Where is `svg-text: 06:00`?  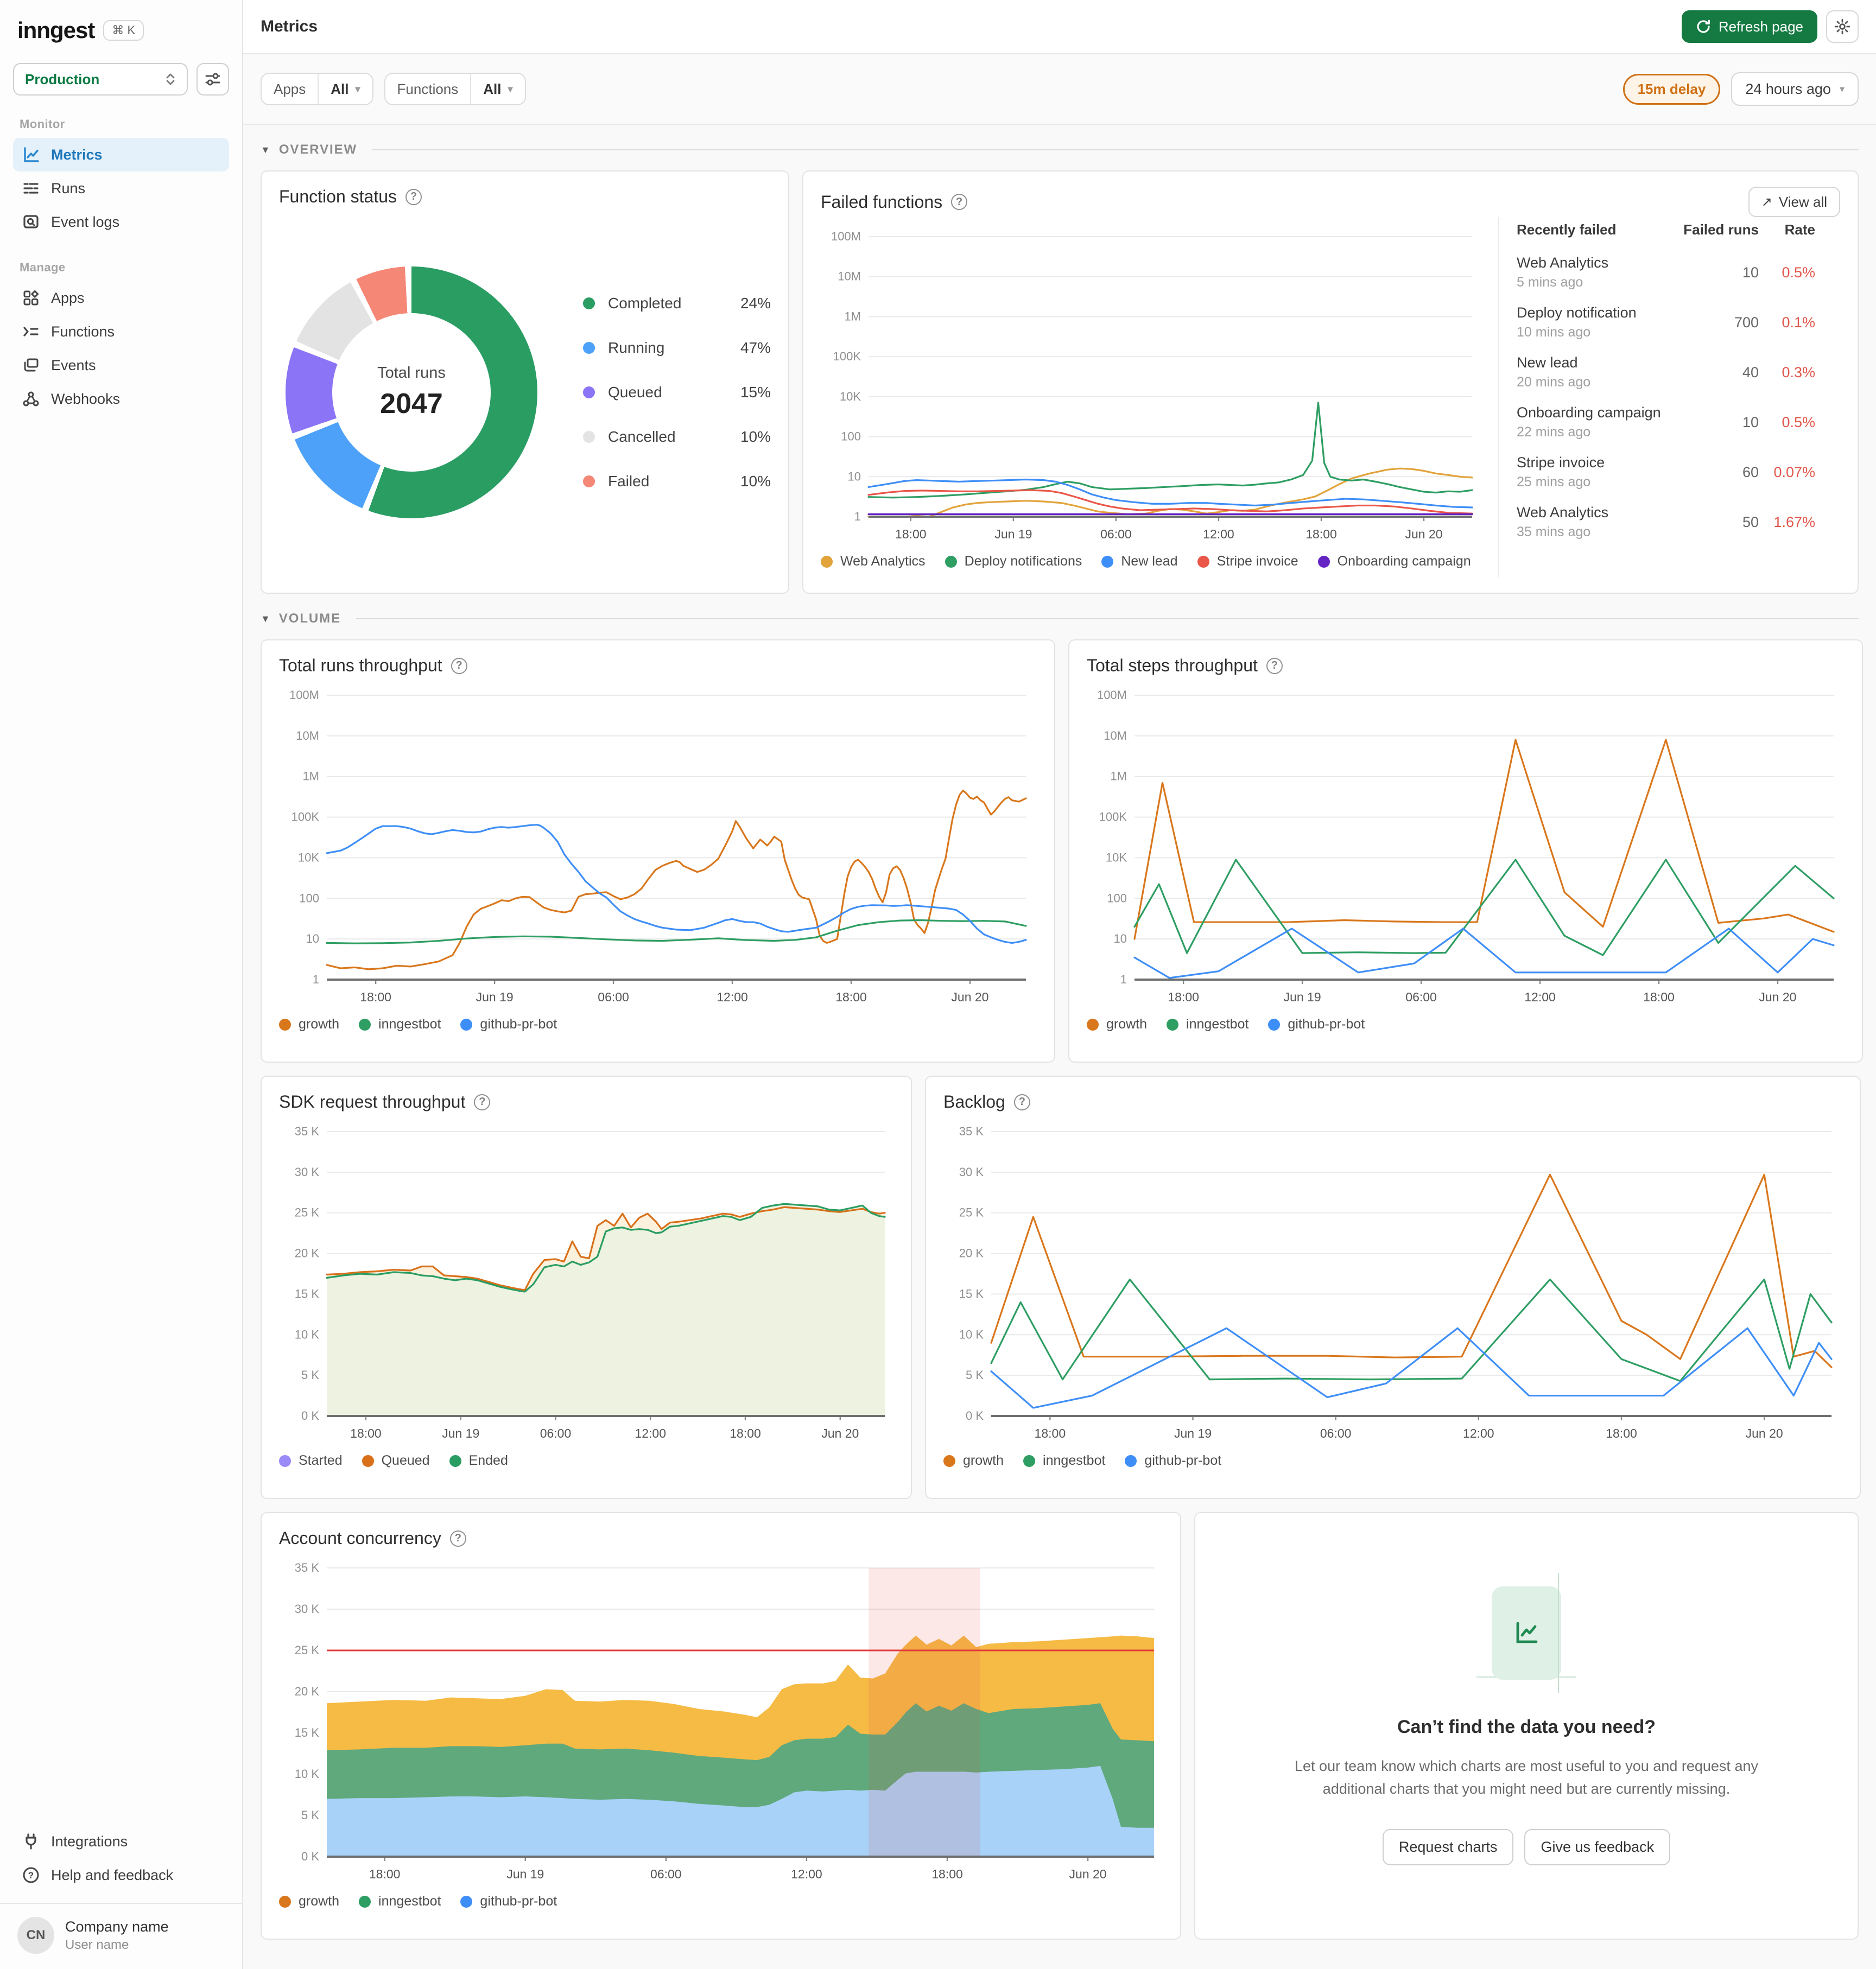 svg-text: 06:00 is located at coordinates (1116, 534).